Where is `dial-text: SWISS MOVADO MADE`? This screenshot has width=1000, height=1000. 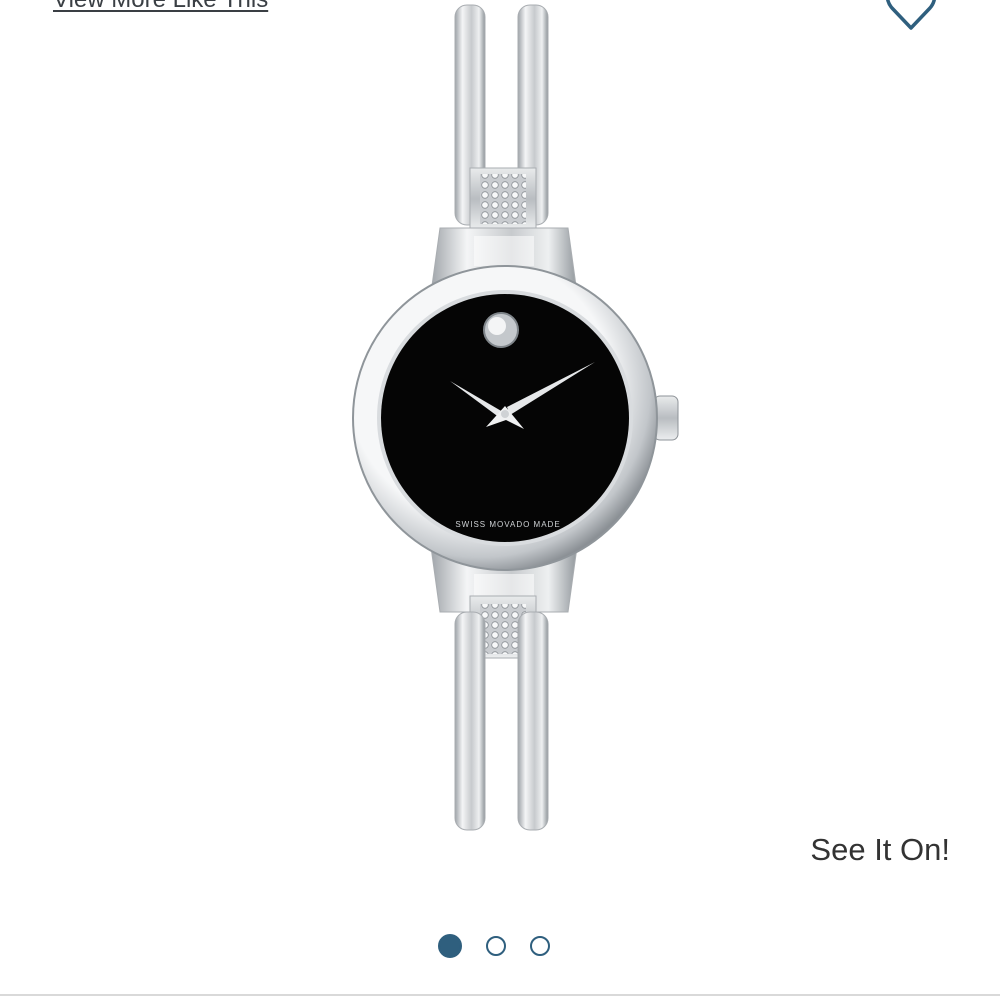
dial-text: SWISS MOVADO MADE is located at coordinates (508, 524).